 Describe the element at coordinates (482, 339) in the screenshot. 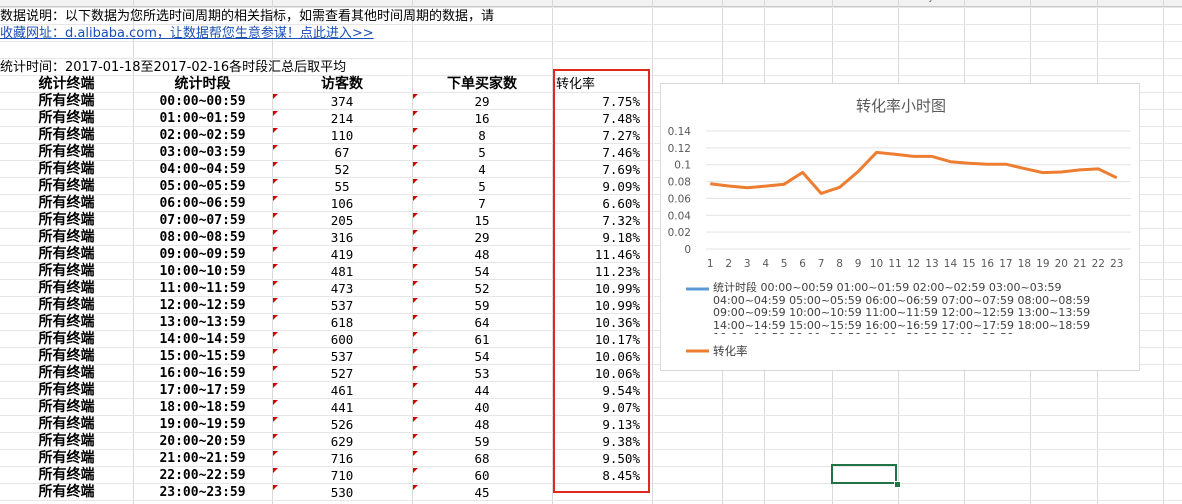

I see `cell-buyers: 61` at that location.